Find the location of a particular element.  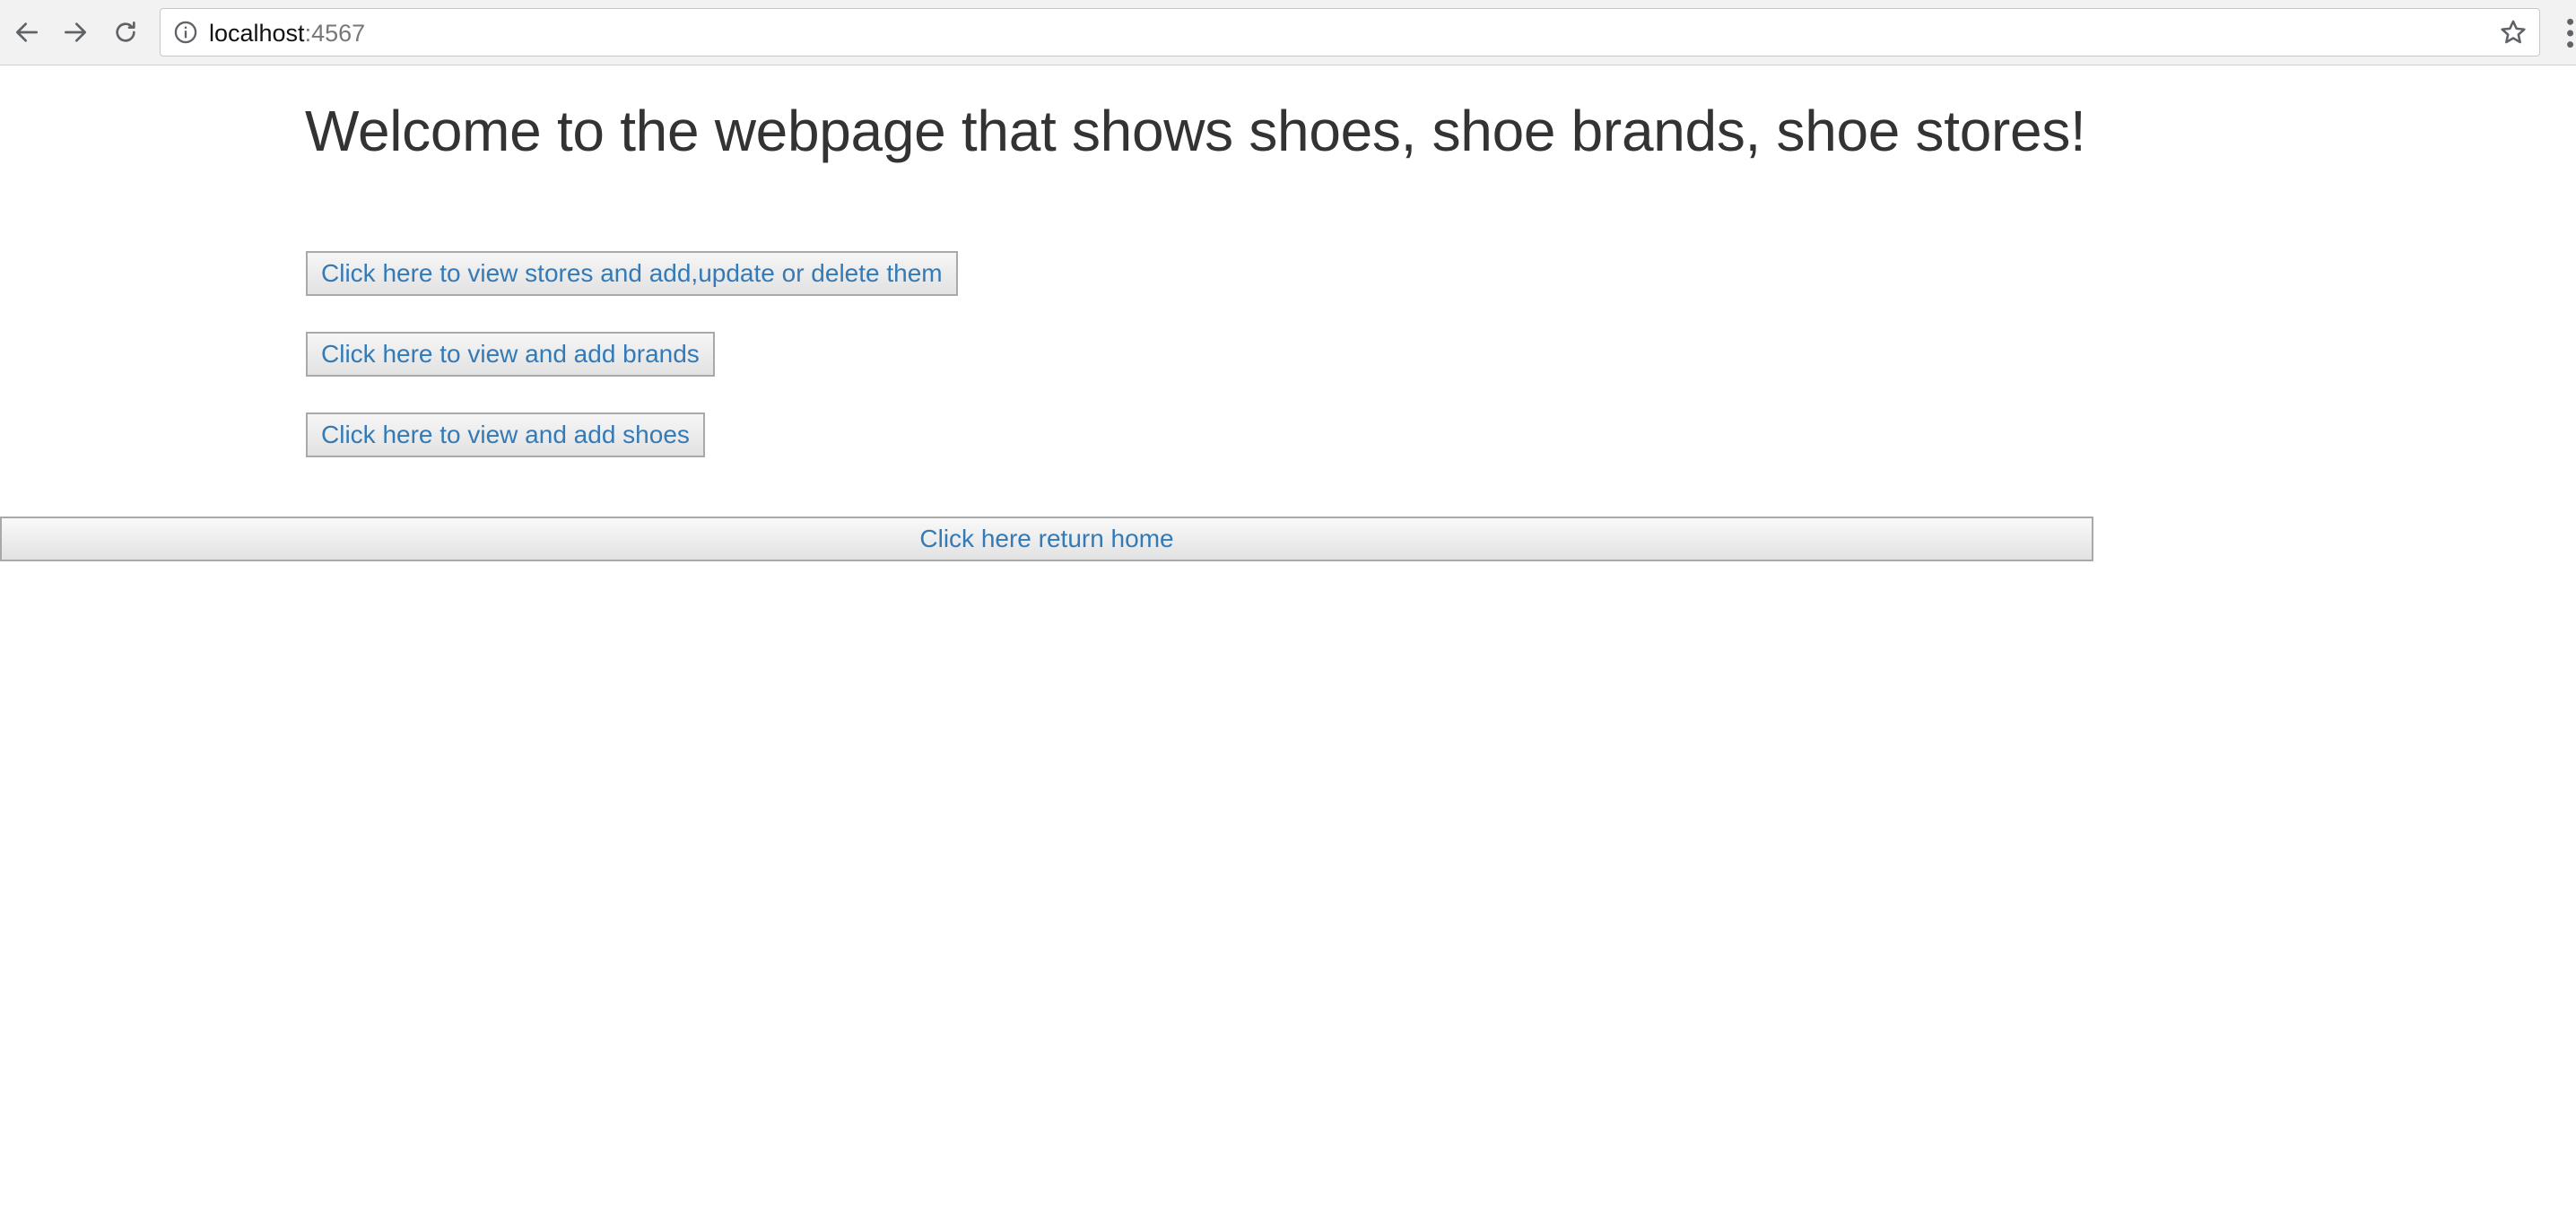

view-shoes-button: Click here to view and add shoes is located at coordinates (505, 434).